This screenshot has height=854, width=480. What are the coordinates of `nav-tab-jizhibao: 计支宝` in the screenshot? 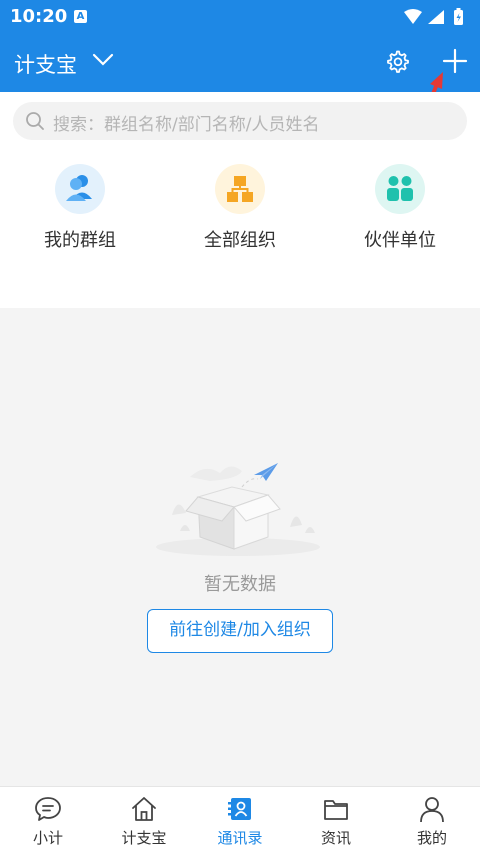 It's located at (144, 820).